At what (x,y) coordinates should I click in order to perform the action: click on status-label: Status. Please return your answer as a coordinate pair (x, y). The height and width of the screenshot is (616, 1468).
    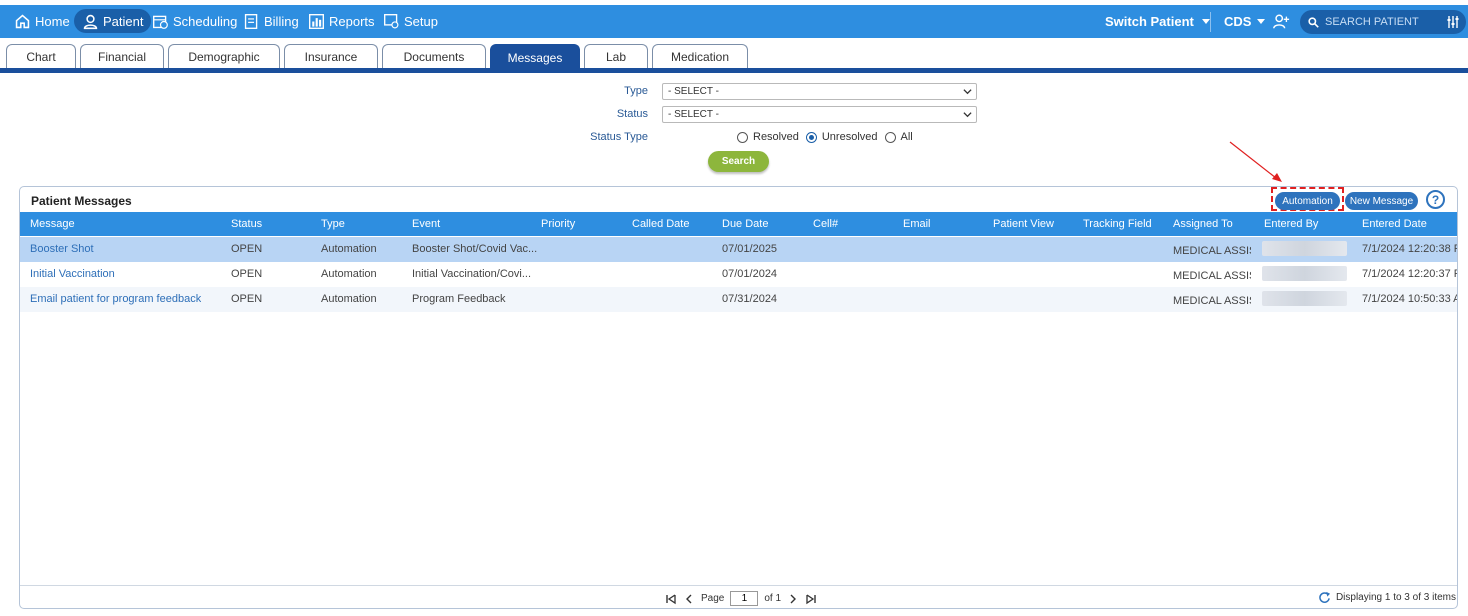
    Looking at the image, I should click on (632, 114).